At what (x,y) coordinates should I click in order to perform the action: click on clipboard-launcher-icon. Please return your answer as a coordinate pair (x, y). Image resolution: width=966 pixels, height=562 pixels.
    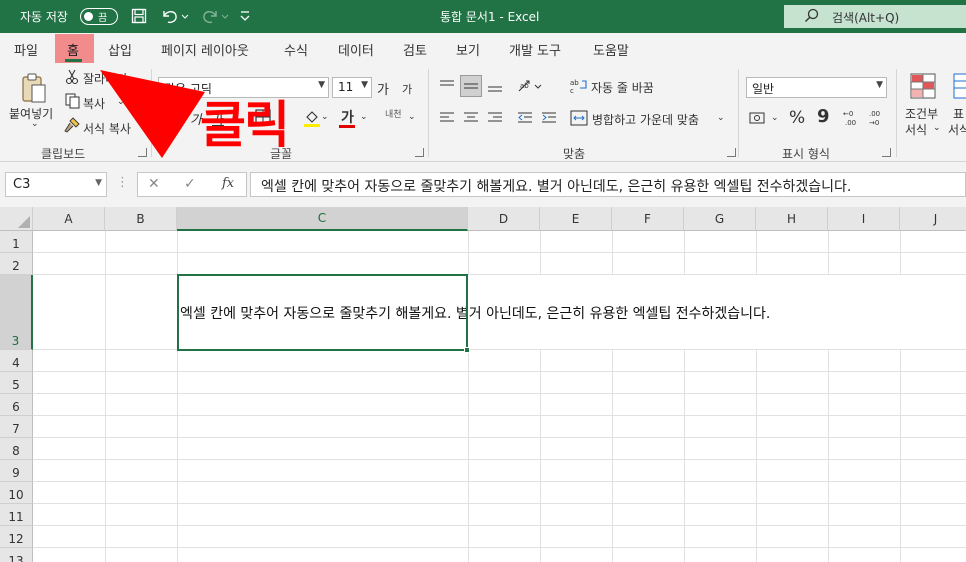
    Looking at the image, I should click on (142, 152).